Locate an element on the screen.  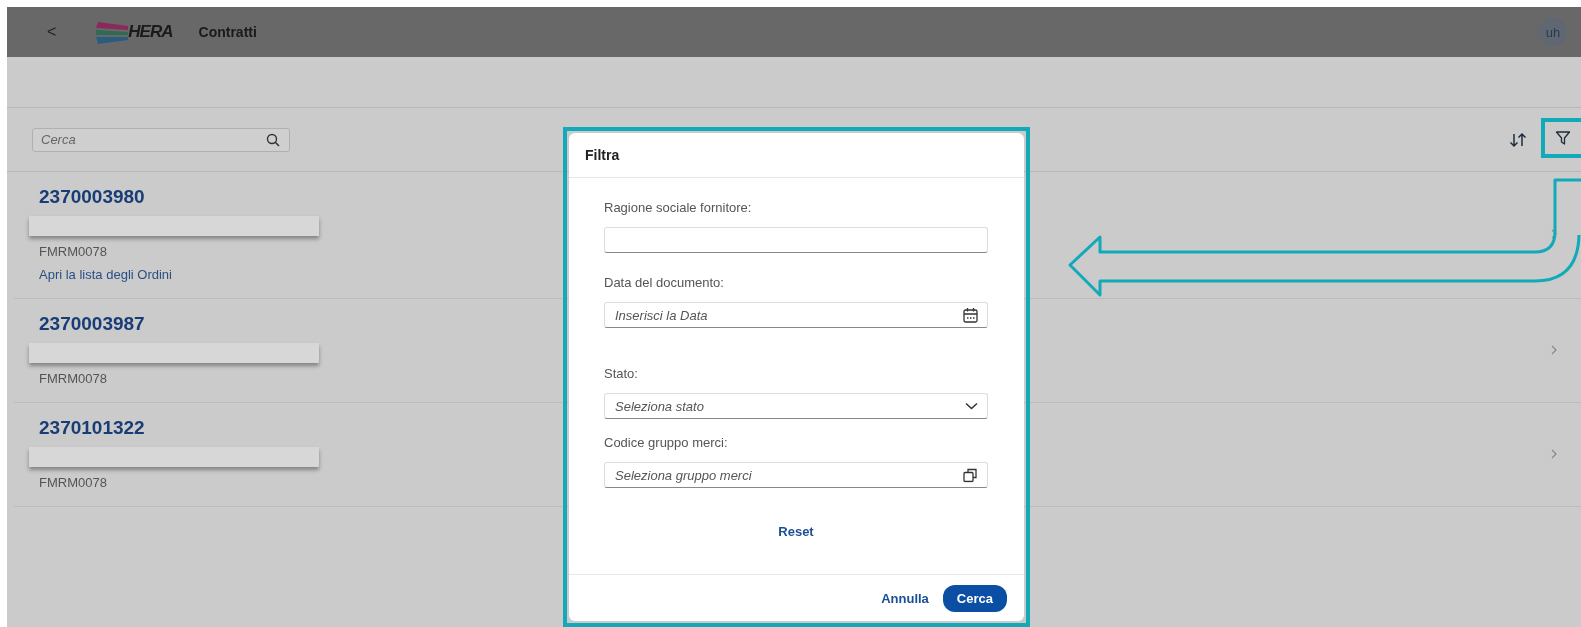
sort-icon is located at coordinates (1518, 139).